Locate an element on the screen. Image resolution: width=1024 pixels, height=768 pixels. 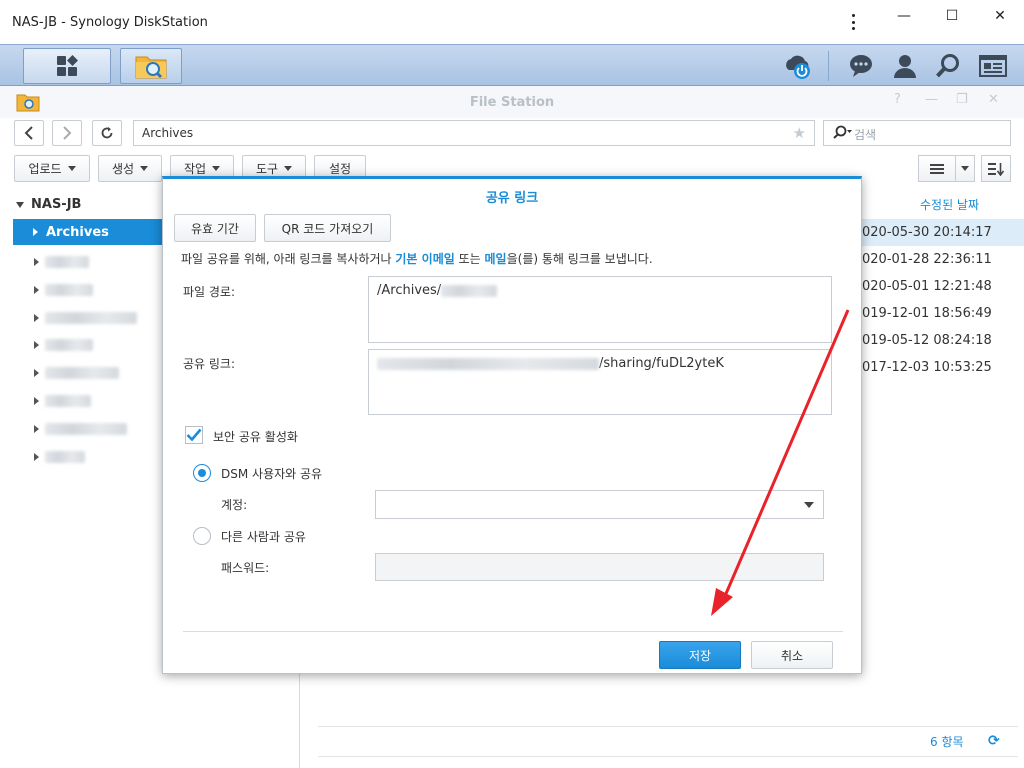
window-title: NAS-JB - Synology DiskStation is located at coordinates (110, 22).